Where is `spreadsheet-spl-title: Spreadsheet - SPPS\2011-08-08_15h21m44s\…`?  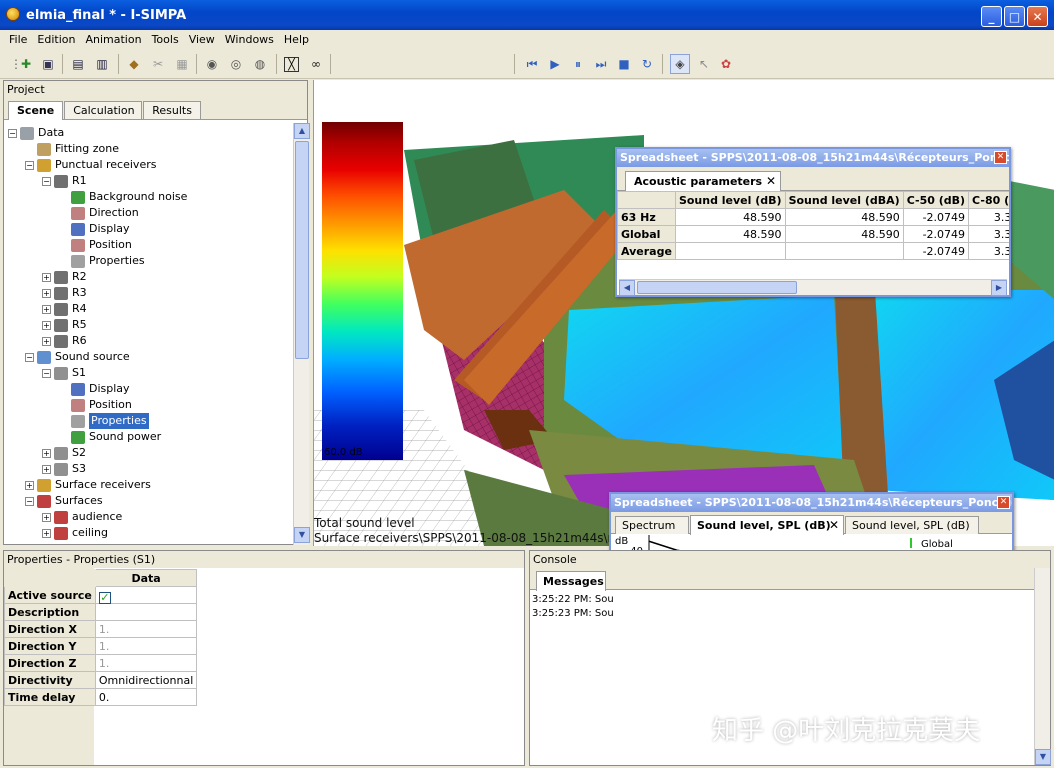
spreadsheet-spl-title: Spreadsheet - SPPS\2011-08-08_15h21m44s\… is located at coordinates (811, 503).